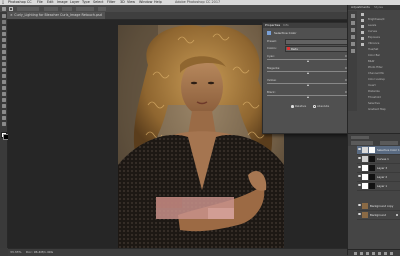 The image size is (400, 256). I want to click on tab-properties: Properties, so click(272, 25).